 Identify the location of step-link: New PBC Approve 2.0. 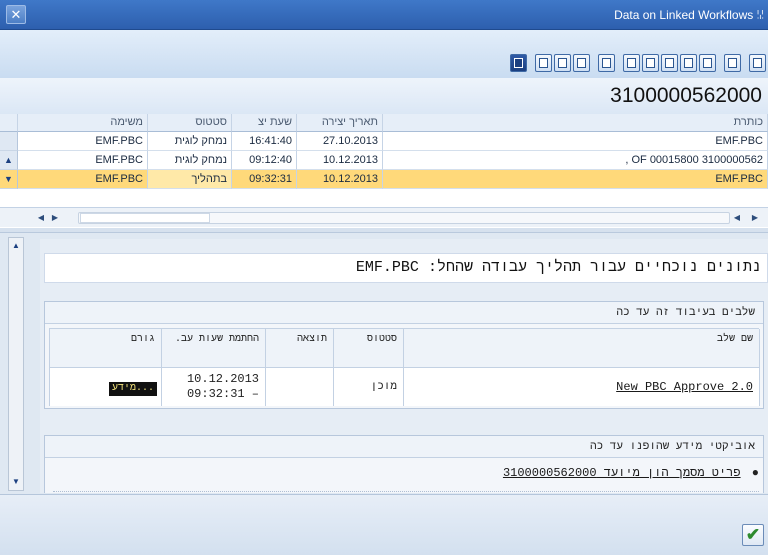
(684, 387).